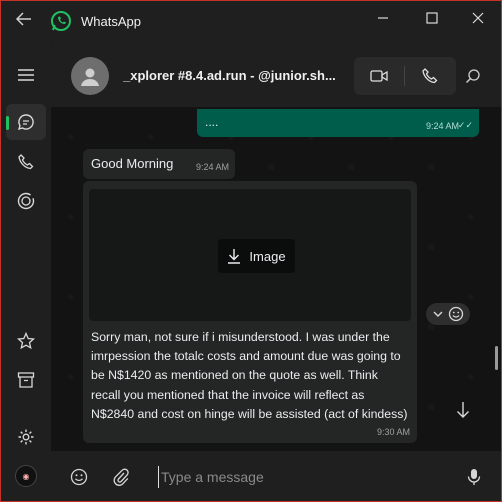 This screenshot has height=502, width=502. What do you see at coordinates (61, 21) in the screenshot?
I see `whatsapp-logo-icon` at bounding box center [61, 21].